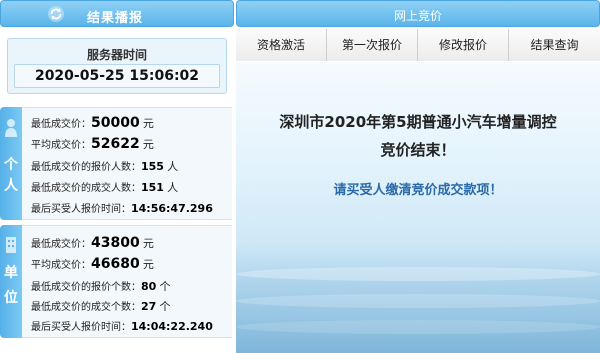  I want to click on unit-lowest-price: 43800, so click(115, 243).